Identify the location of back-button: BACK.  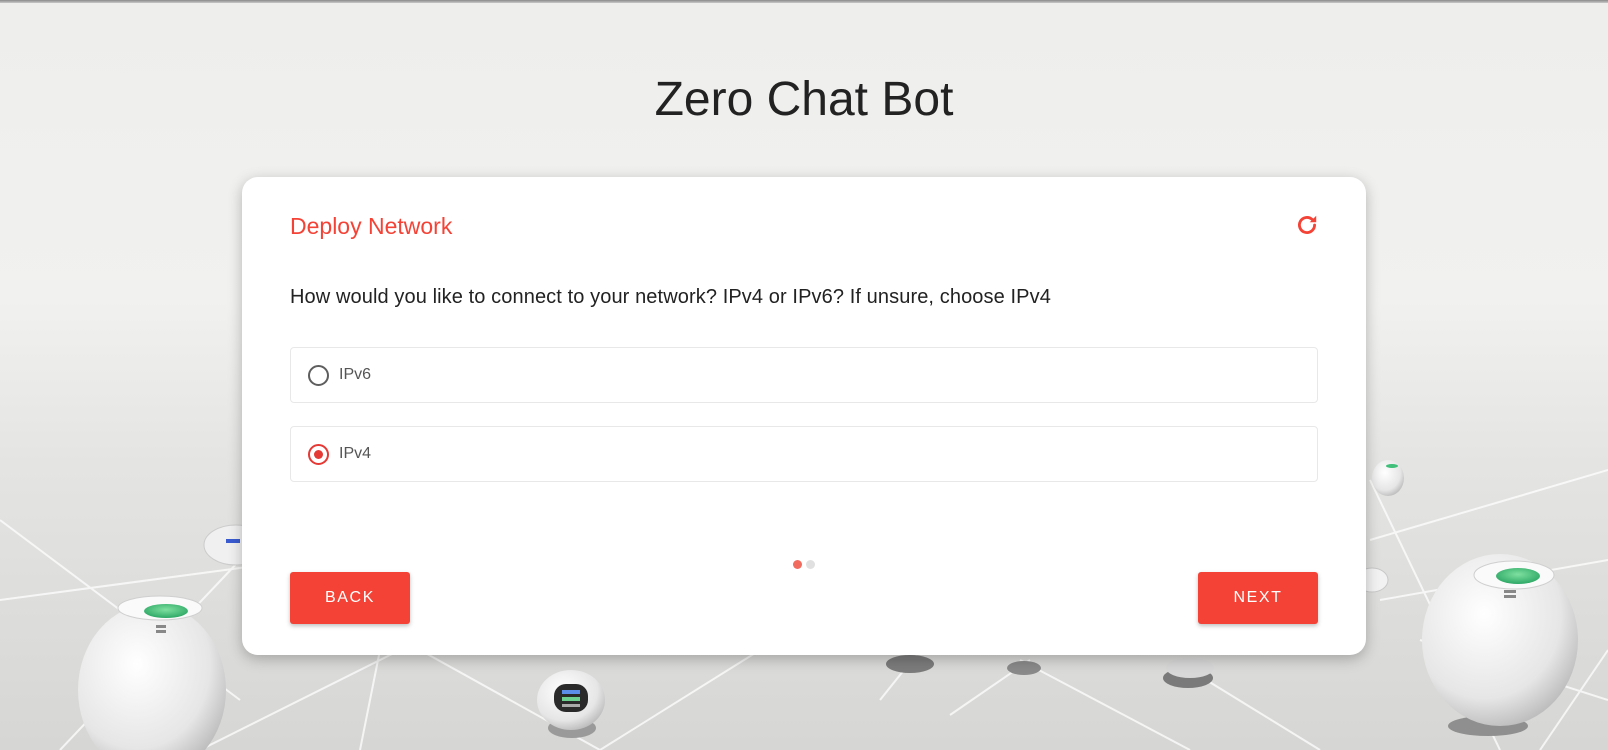
(350, 598).